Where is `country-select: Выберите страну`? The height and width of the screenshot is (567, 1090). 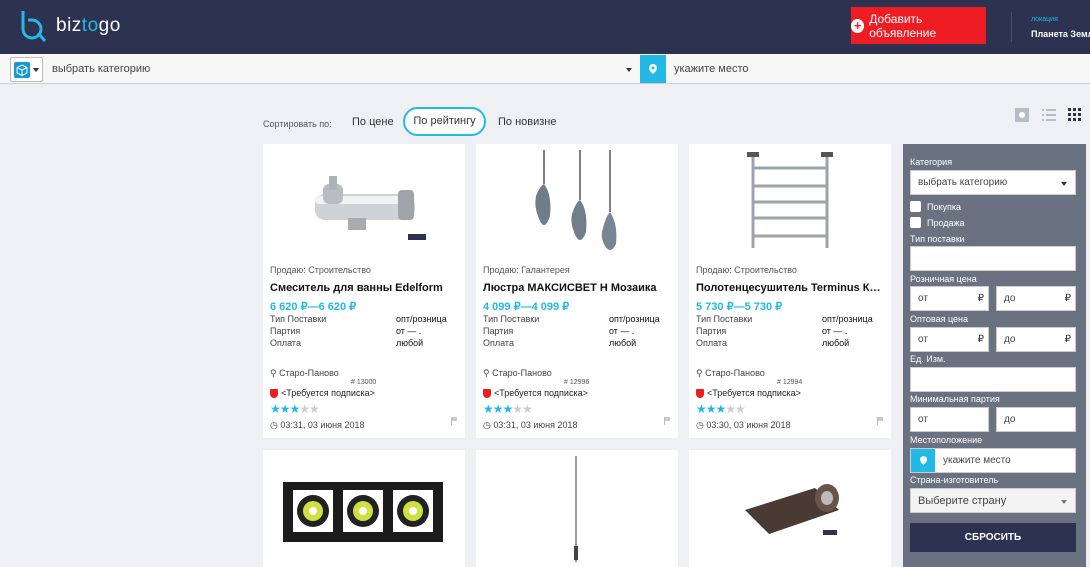 country-select: Выберите страну is located at coordinates (993, 500).